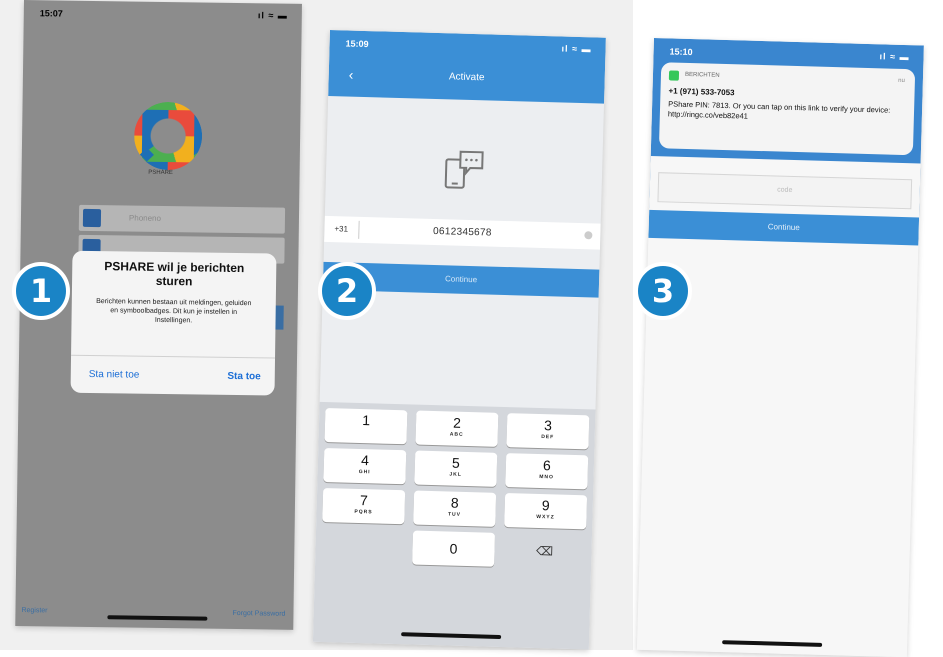 Image resolution: width=943 pixels, height=657 pixels. I want to click on key-9: 9WXYZ, so click(545, 511).